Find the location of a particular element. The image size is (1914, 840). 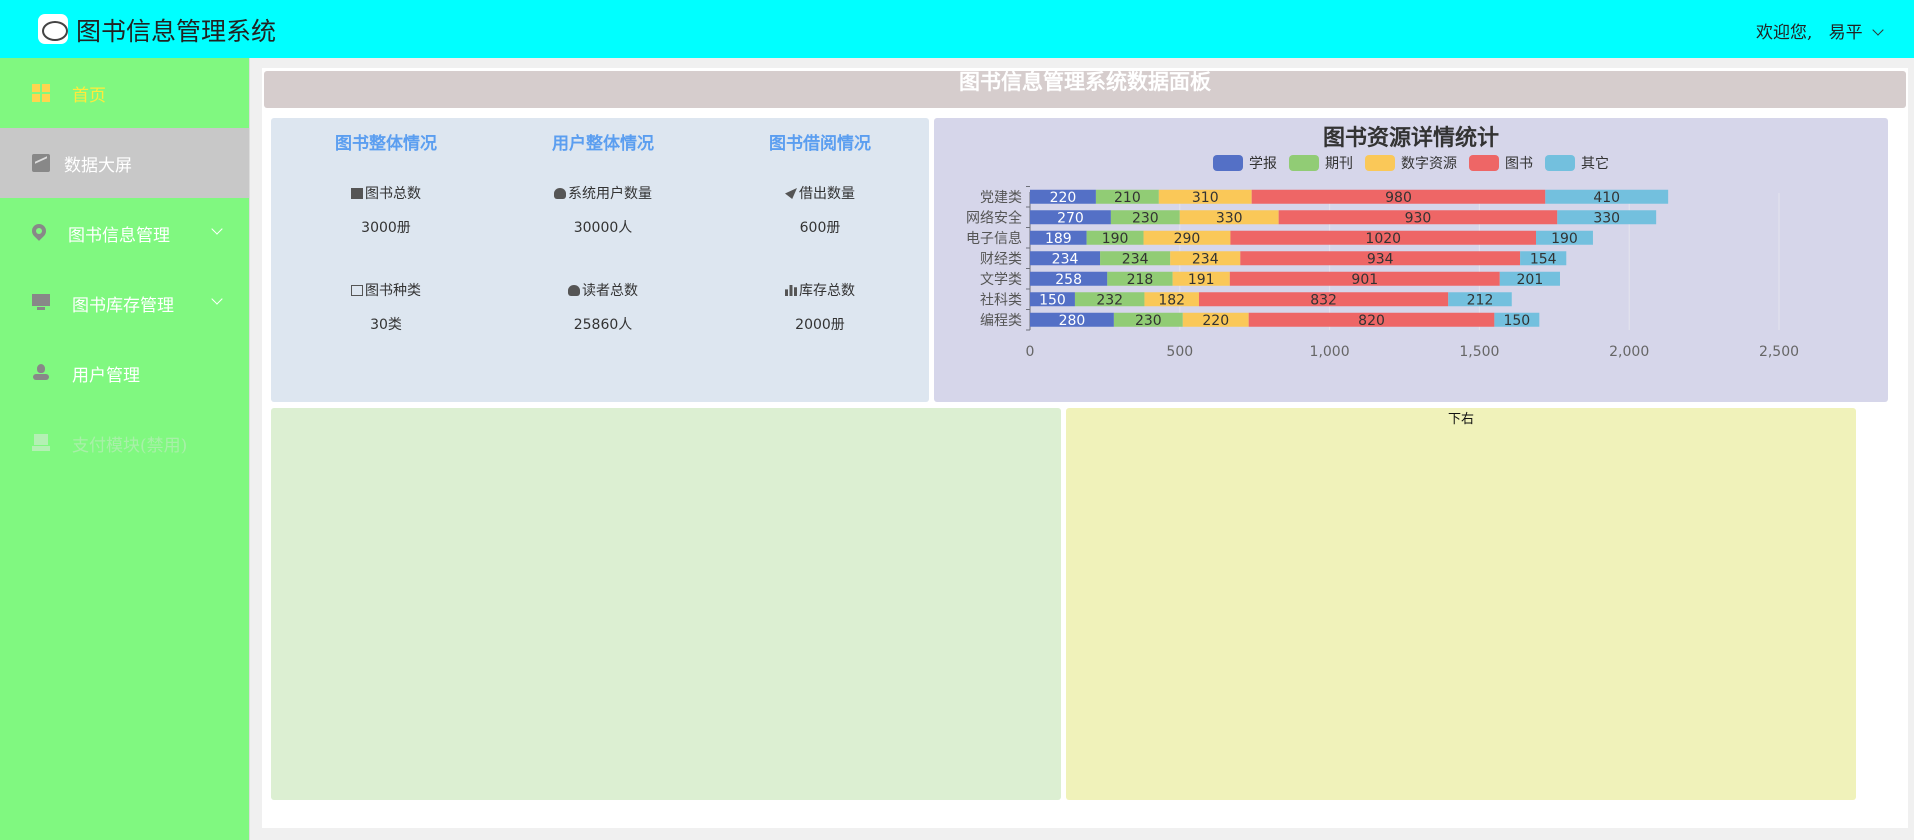

sidebar-item-home: 首页 is located at coordinates (124, 93).